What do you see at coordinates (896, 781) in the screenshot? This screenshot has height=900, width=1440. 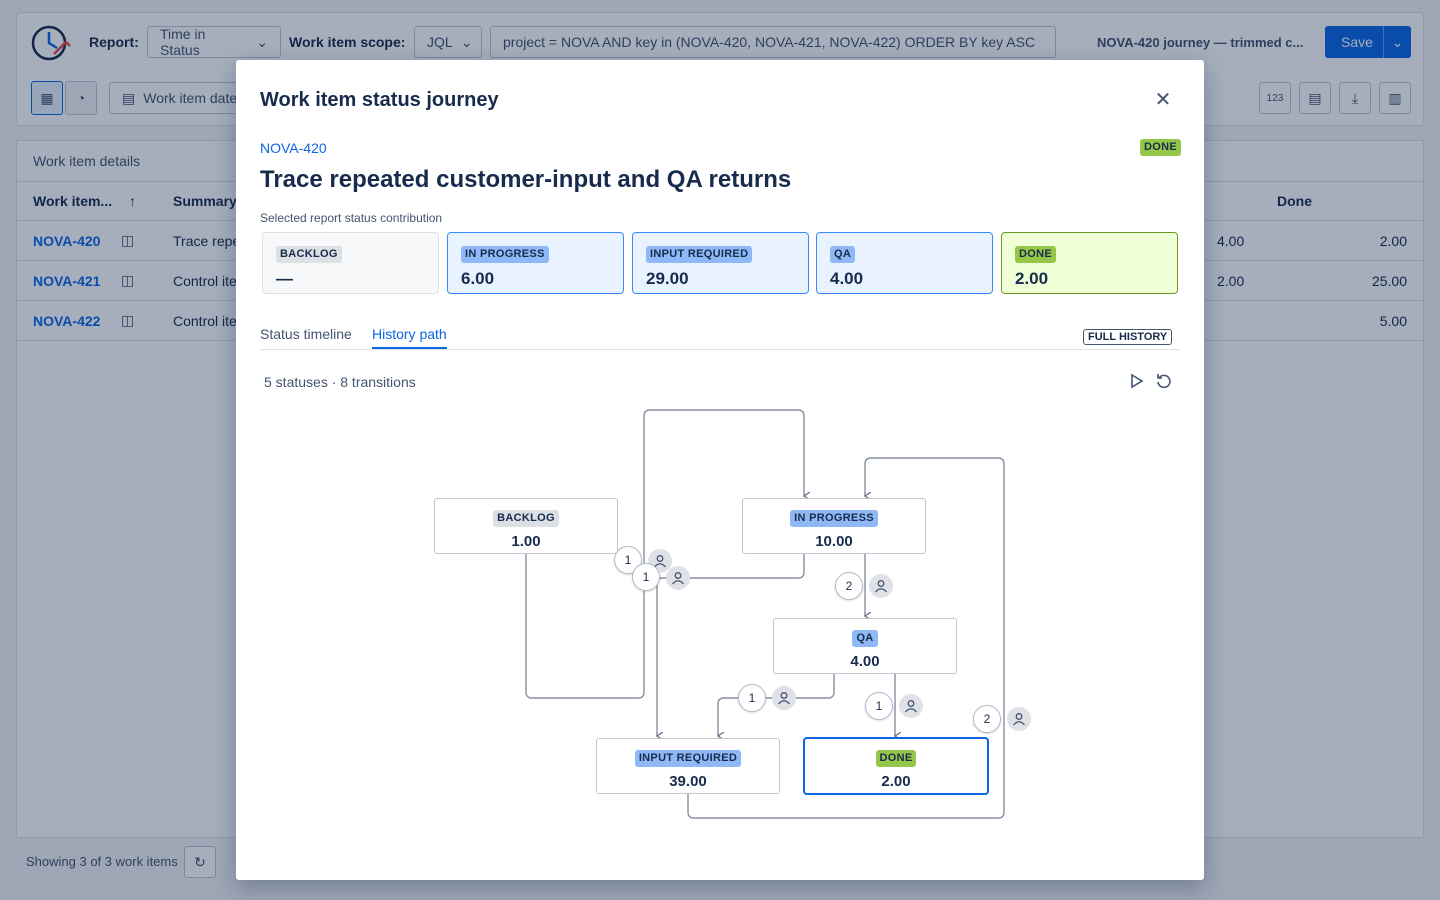 I see `node-value: 2.00` at bounding box center [896, 781].